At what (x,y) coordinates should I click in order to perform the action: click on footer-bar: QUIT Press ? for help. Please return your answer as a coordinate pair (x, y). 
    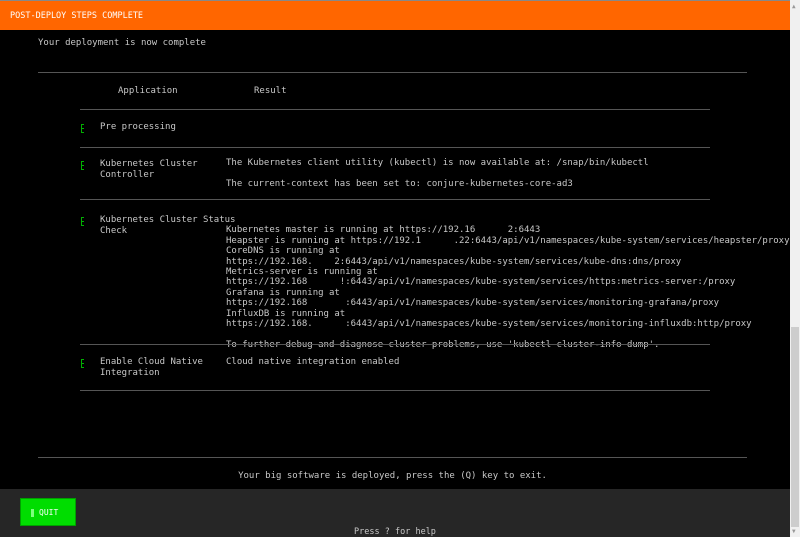
    Looking at the image, I should click on (395, 513).